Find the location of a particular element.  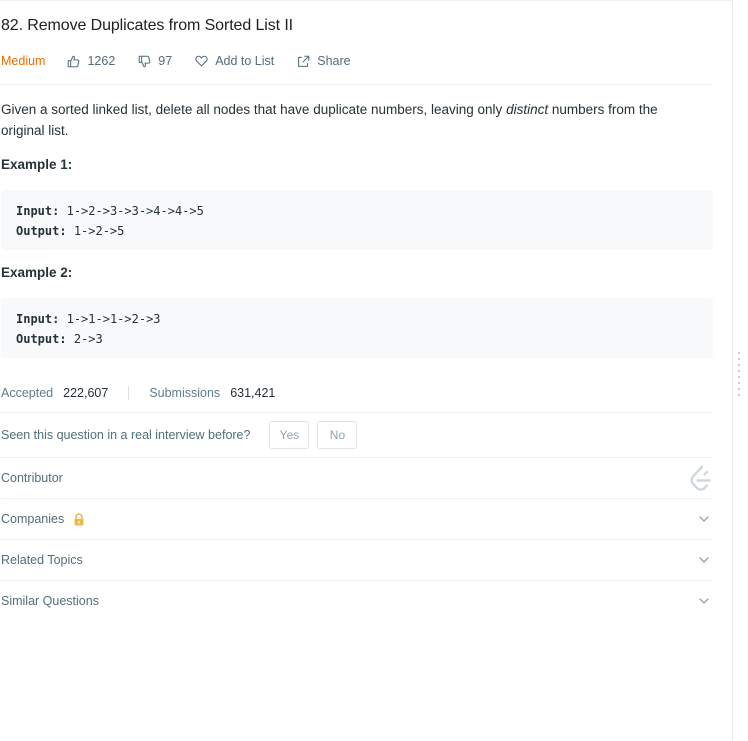

related-topics-section: Related Topics is located at coordinates (357, 560).